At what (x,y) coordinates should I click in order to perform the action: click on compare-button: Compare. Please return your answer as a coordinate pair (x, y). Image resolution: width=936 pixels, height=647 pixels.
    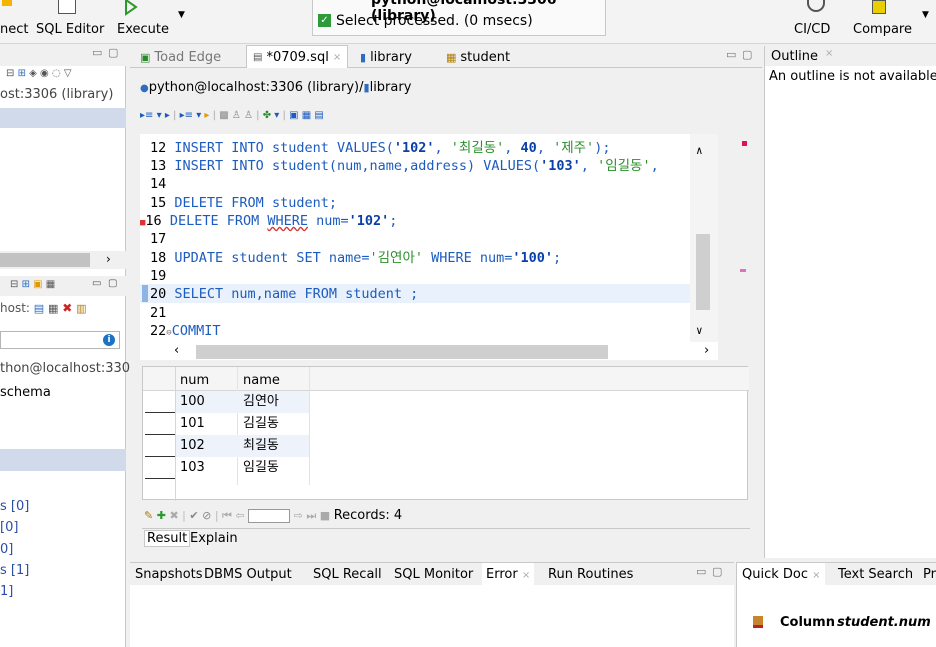
    Looking at the image, I should click on (882, 29).